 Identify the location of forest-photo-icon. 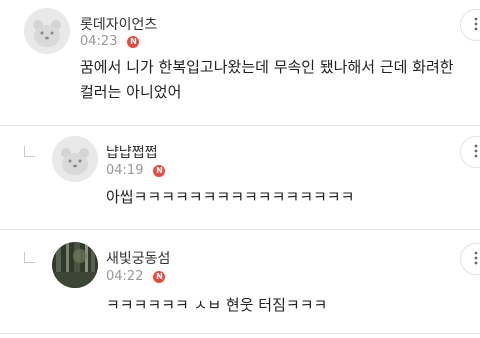
(75, 265).